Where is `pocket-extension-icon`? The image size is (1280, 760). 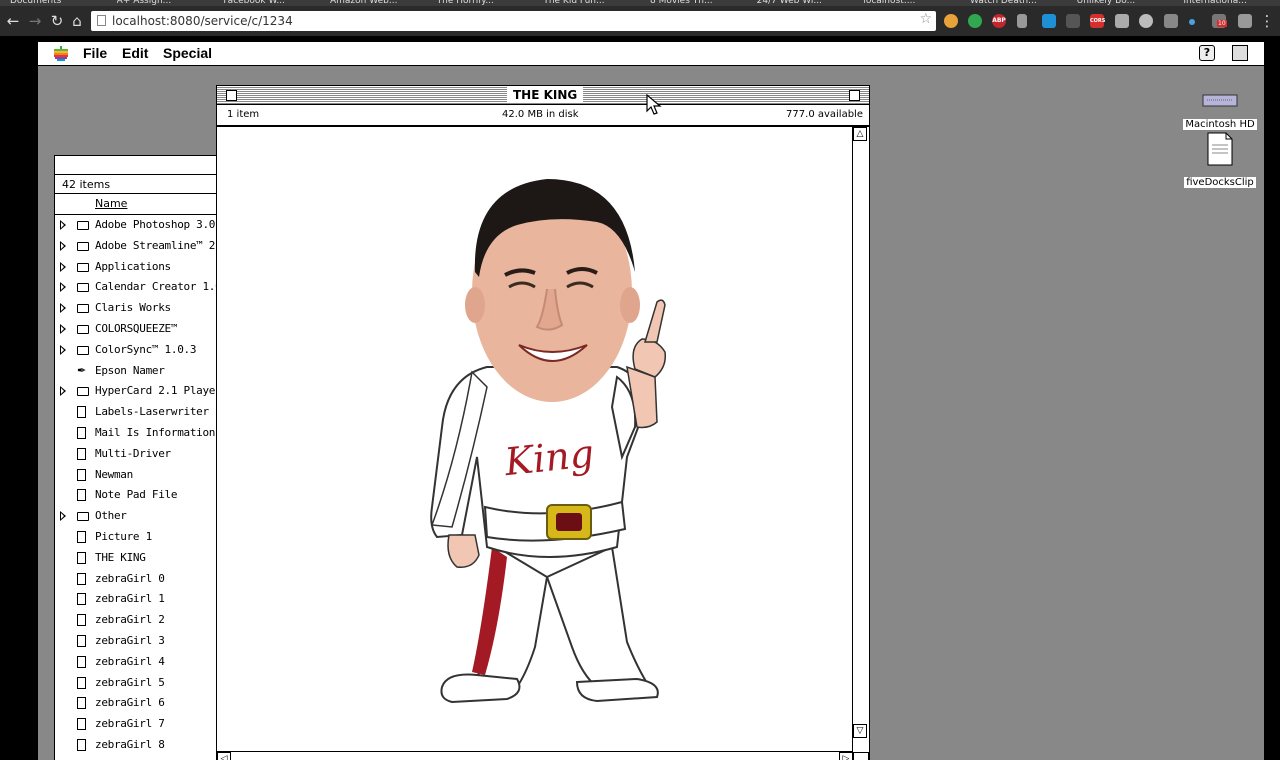
pocket-extension-icon is located at coordinates (1171, 21).